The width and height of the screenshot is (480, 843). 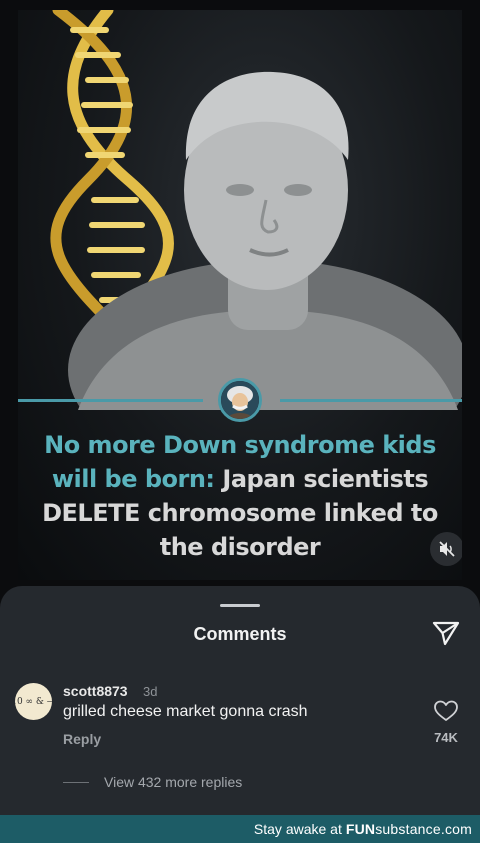 I want to click on comment-text: grilled cheese market gonna crash, so click(x=185, y=711).